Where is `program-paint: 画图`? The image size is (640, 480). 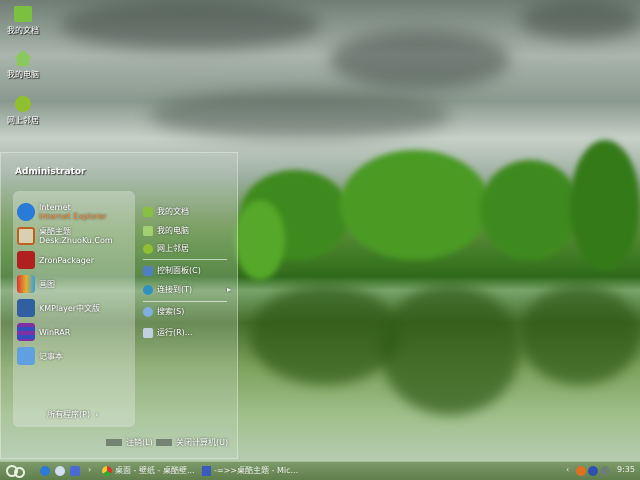 program-paint: 画图 is located at coordinates (75, 284).